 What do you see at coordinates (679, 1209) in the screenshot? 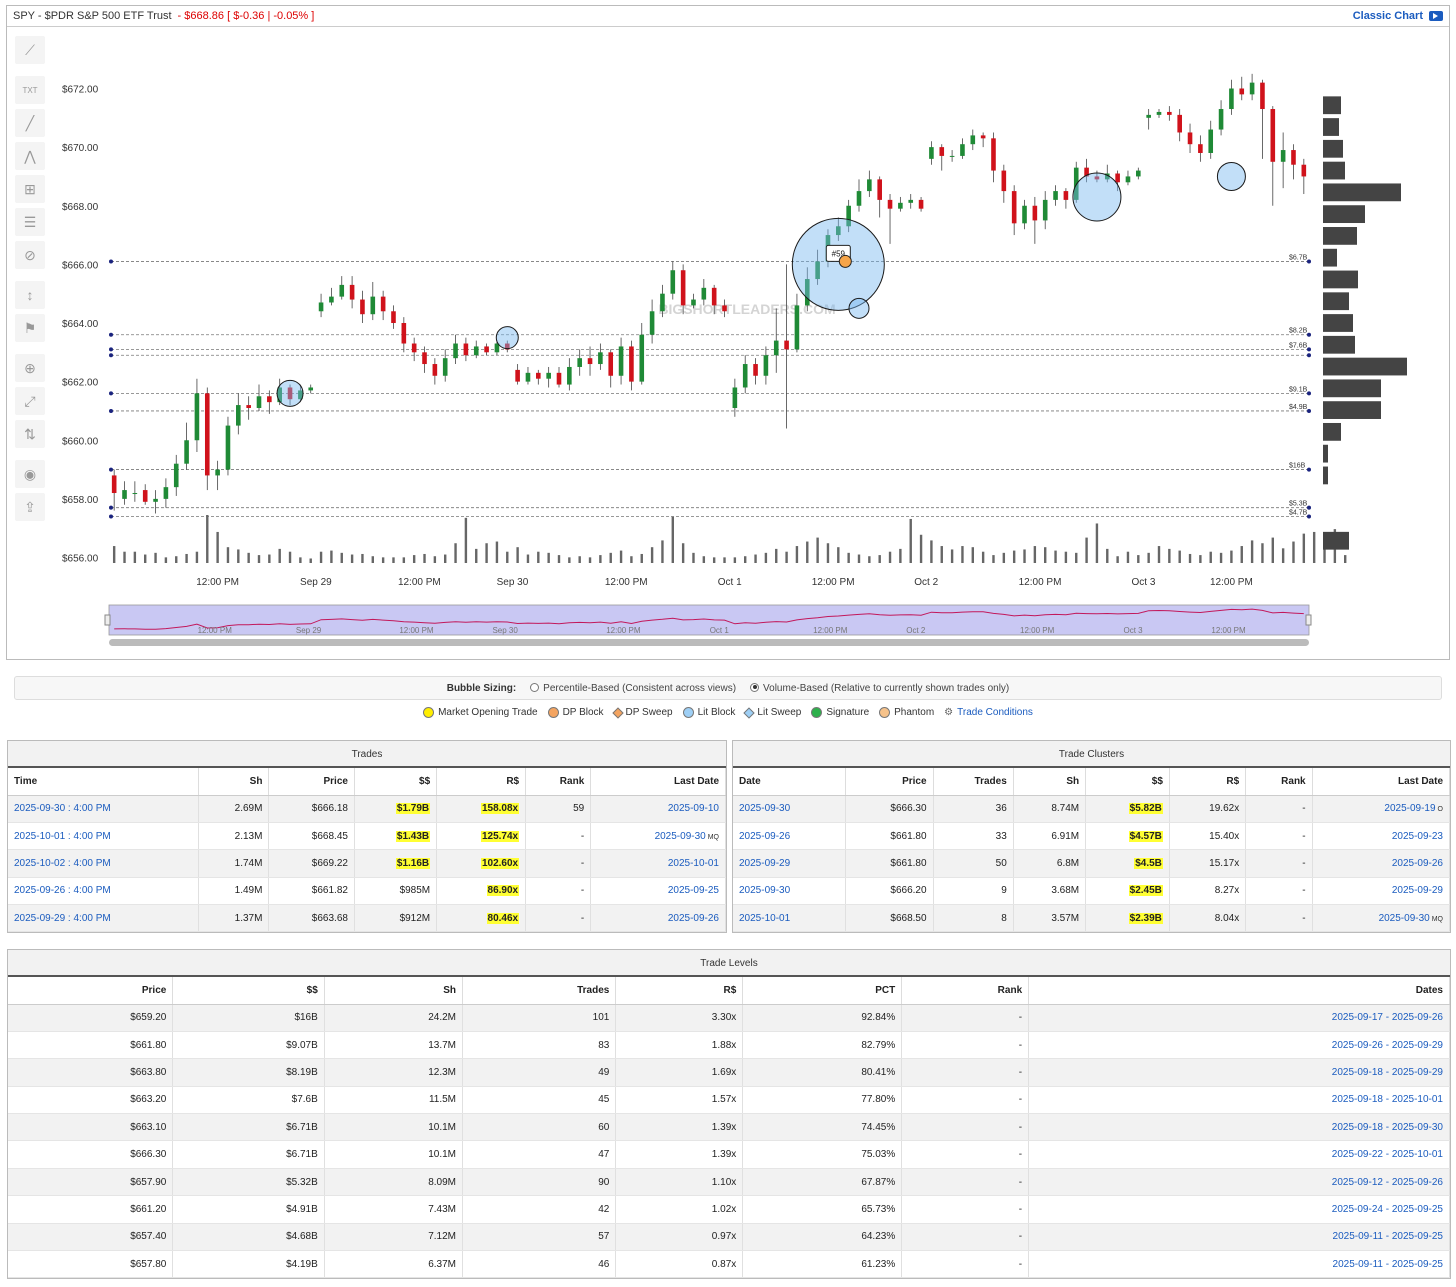
I see `level-rs: 1.02x` at bounding box center [679, 1209].